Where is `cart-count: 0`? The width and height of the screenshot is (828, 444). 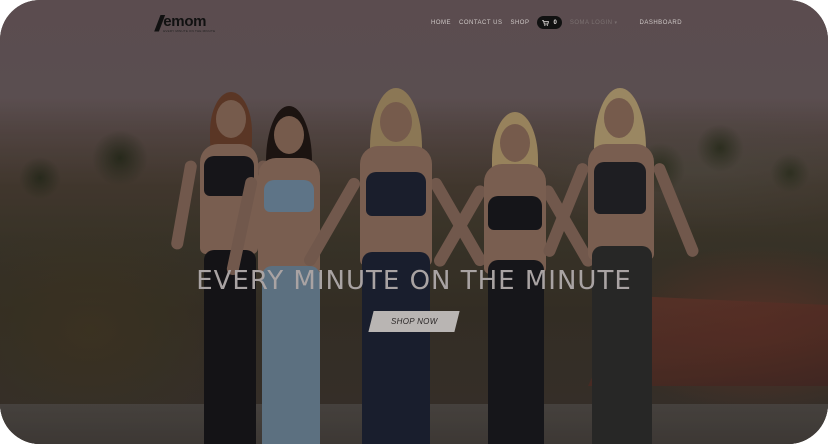 cart-count: 0 is located at coordinates (555, 22).